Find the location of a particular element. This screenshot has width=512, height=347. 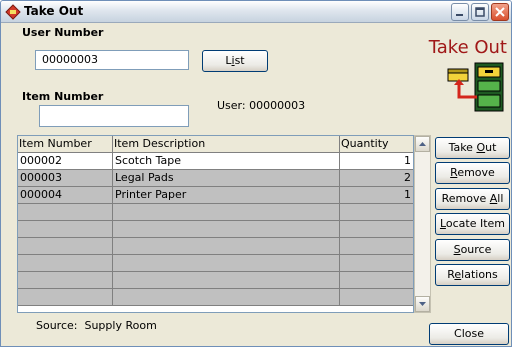

user-number-field: 00000003 is located at coordinates (112, 60).